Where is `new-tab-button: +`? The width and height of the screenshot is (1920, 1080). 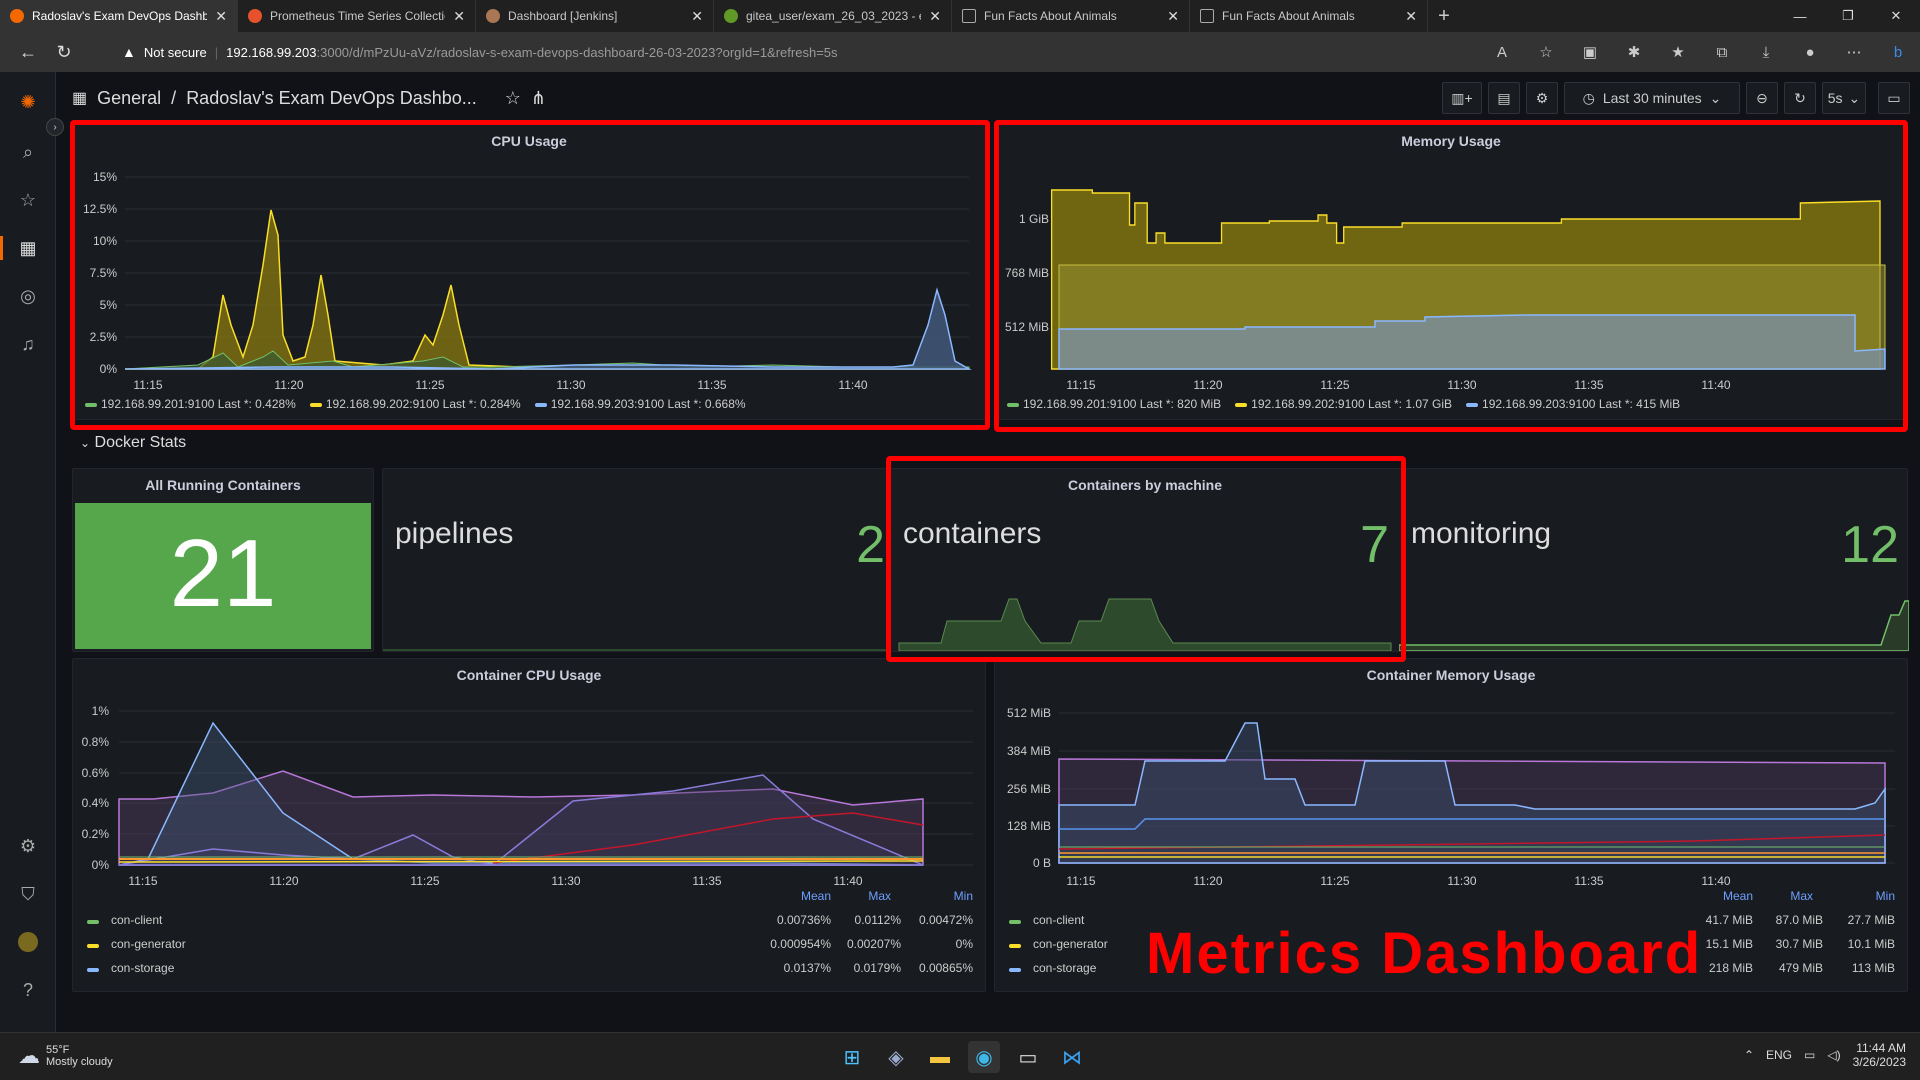
new-tab-button: + is located at coordinates (1444, 16).